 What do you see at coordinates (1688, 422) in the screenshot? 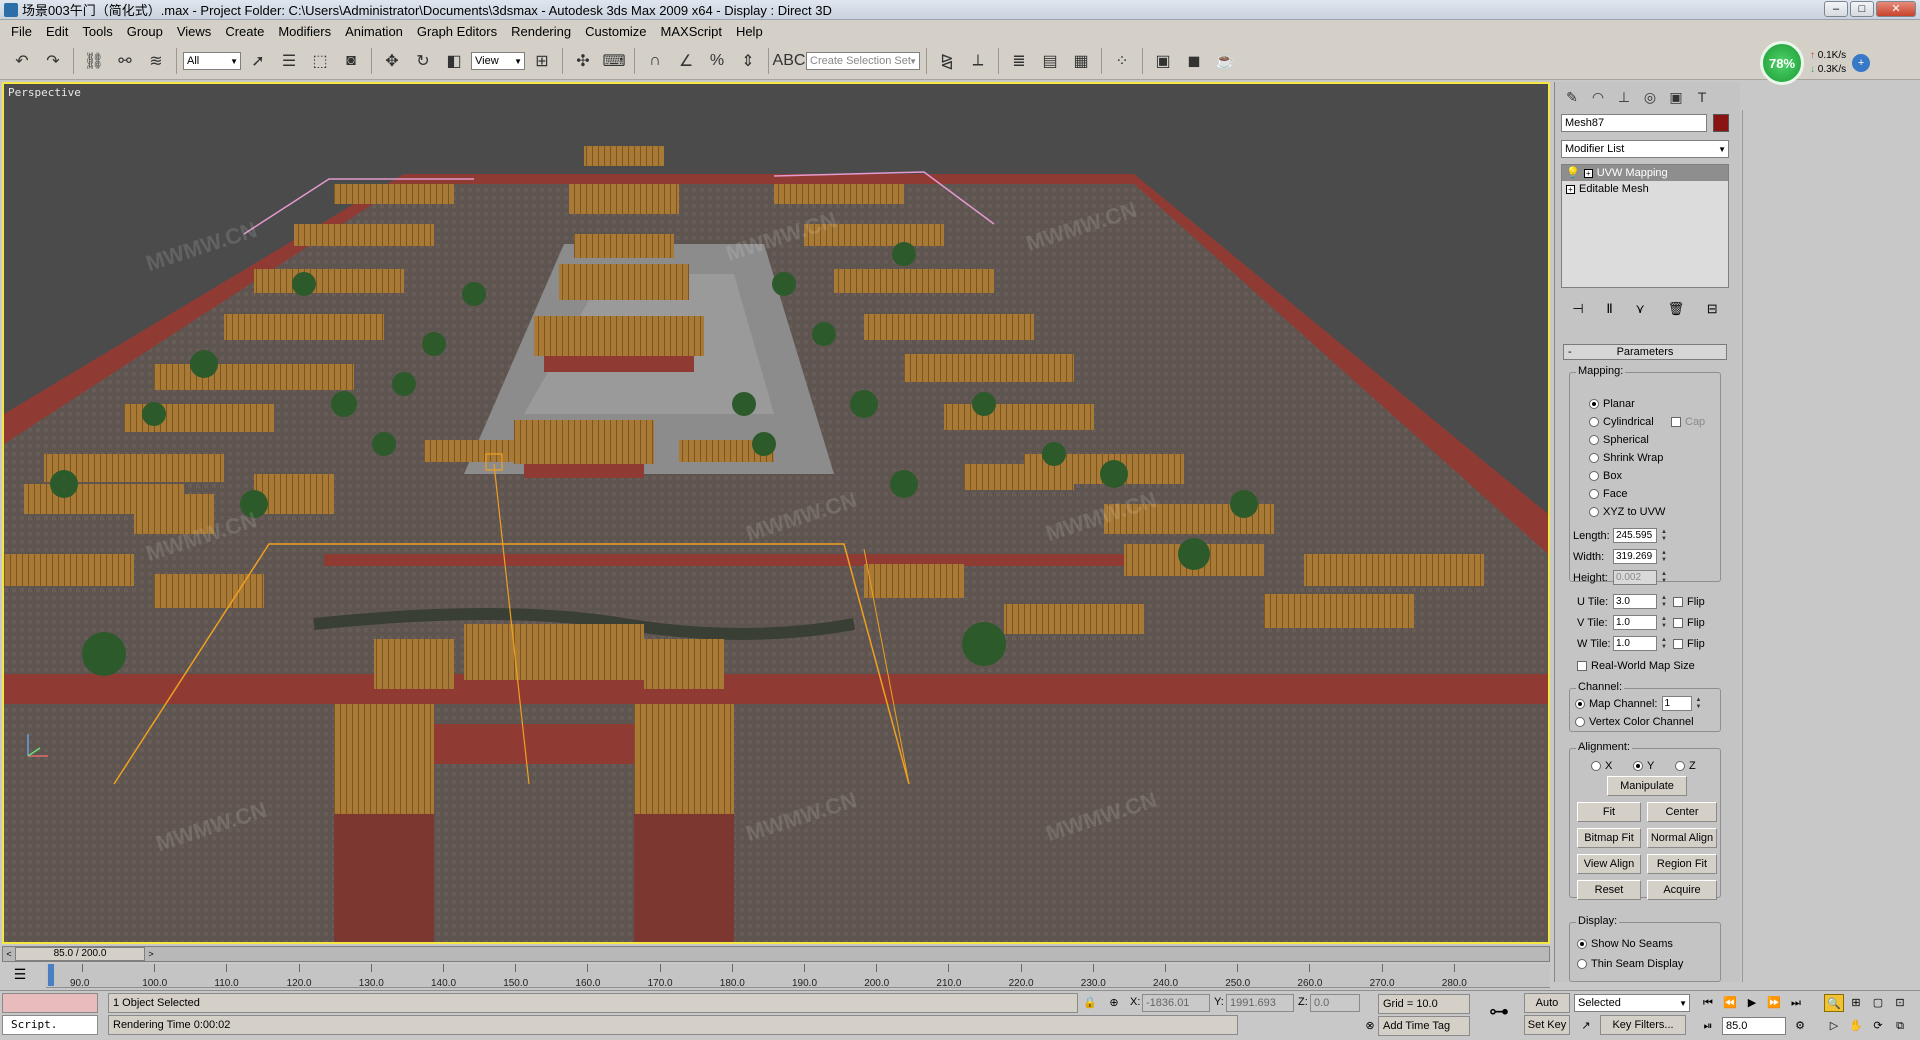
I see `cap-checkbox: Cap` at bounding box center [1688, 422].